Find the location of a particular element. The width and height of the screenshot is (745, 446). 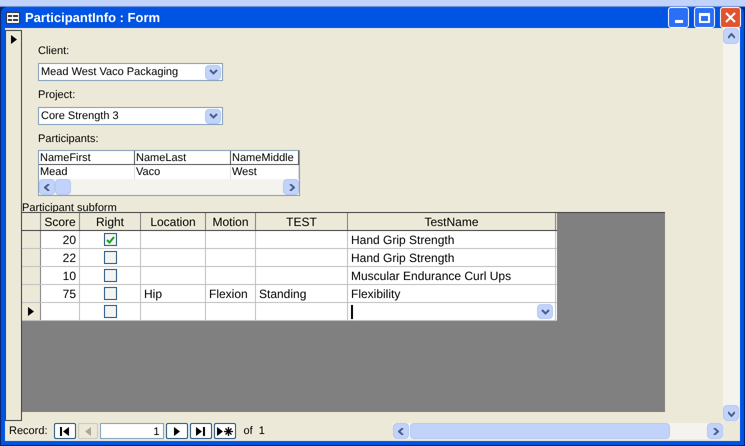

table-cell: Muscular Endurance Curl Ups is located at coordinates (431, 276).